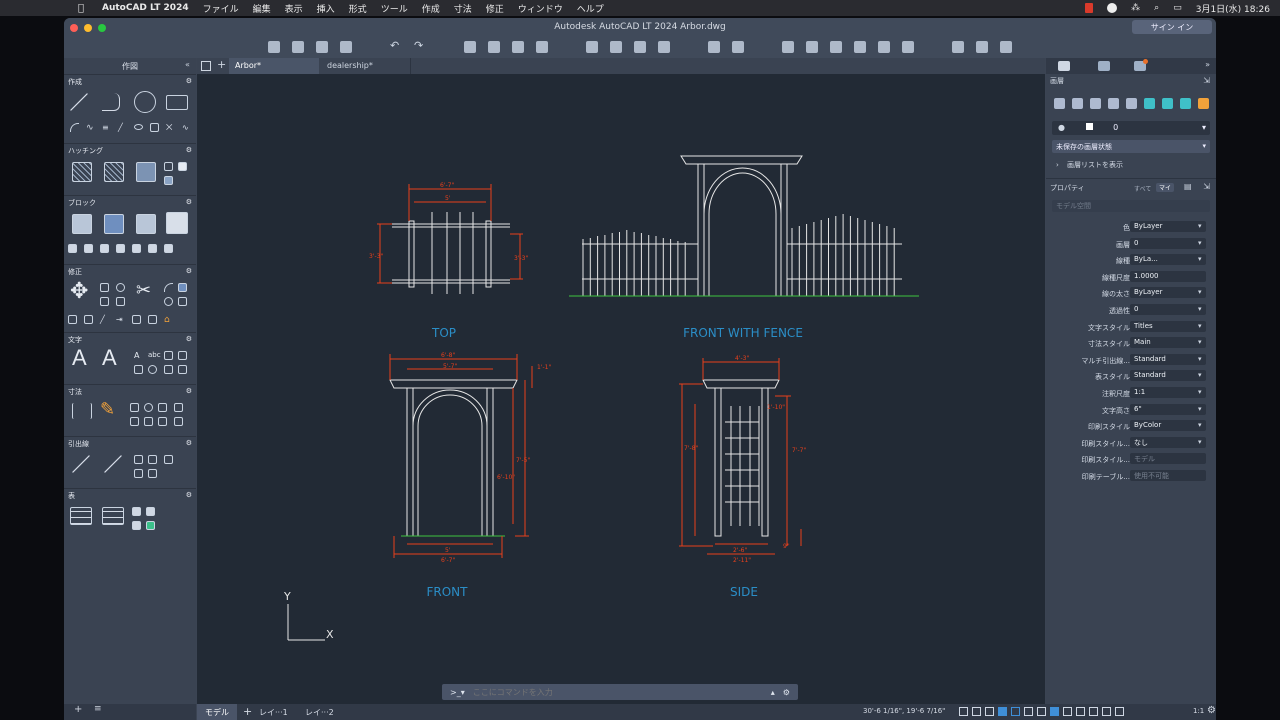 This screenshot has width=1280, height=720. Describe the element at coordinates (130, 443) in the screenshot. I see `section-header: 引出線 ⚙` at that location.